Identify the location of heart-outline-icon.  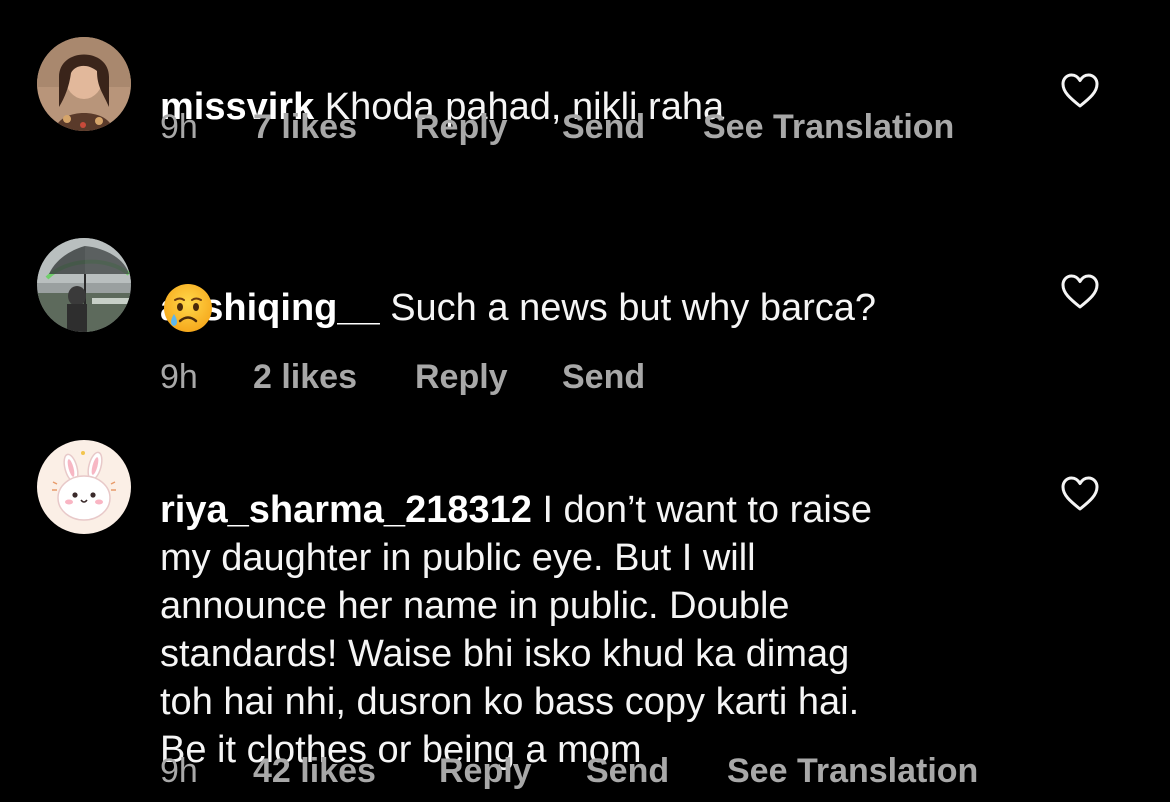
(1080, 494).